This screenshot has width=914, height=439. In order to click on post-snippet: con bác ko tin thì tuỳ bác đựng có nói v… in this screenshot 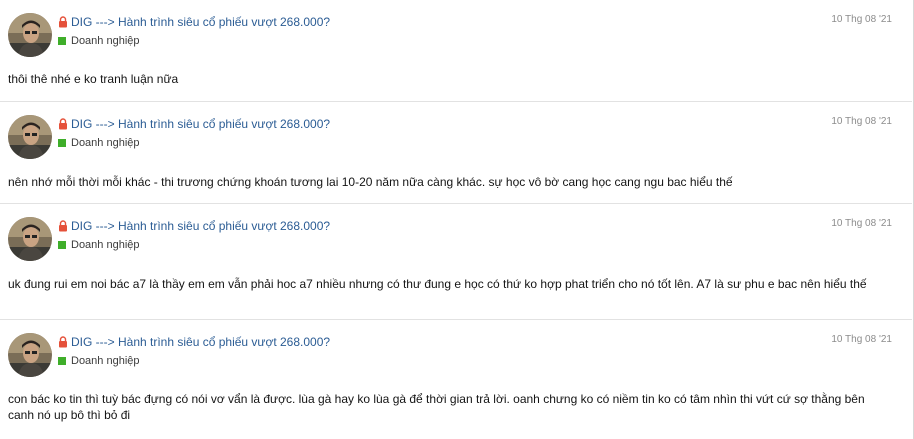, I will do `click(450, 407)`.